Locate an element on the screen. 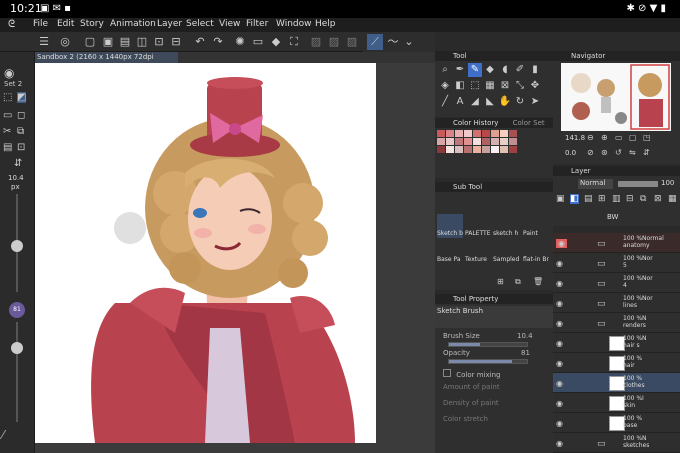  layer-icon-4: ⊞ is located at coordinates (602, 199).